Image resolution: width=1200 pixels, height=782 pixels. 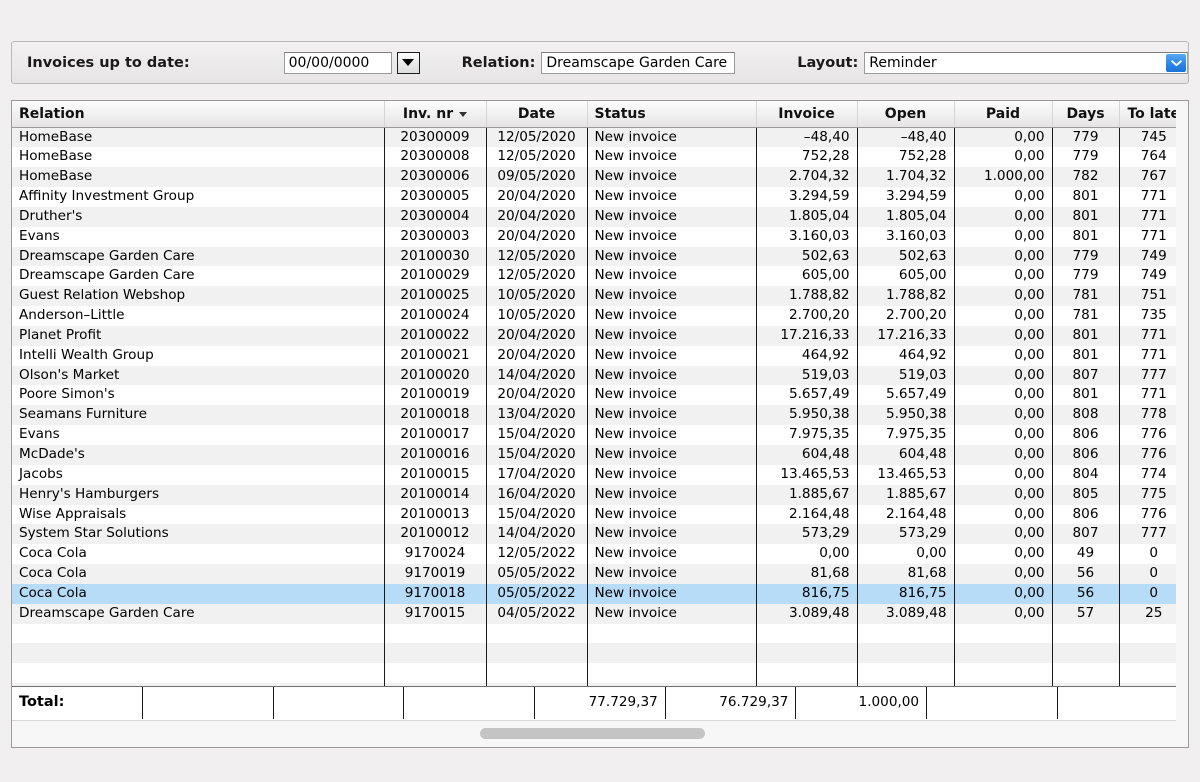 What do you see at coordinates (198, 276) in the screenshot?
I see `cell-relation: Dreamscape Garden Care` at bounding box center [198, 276].